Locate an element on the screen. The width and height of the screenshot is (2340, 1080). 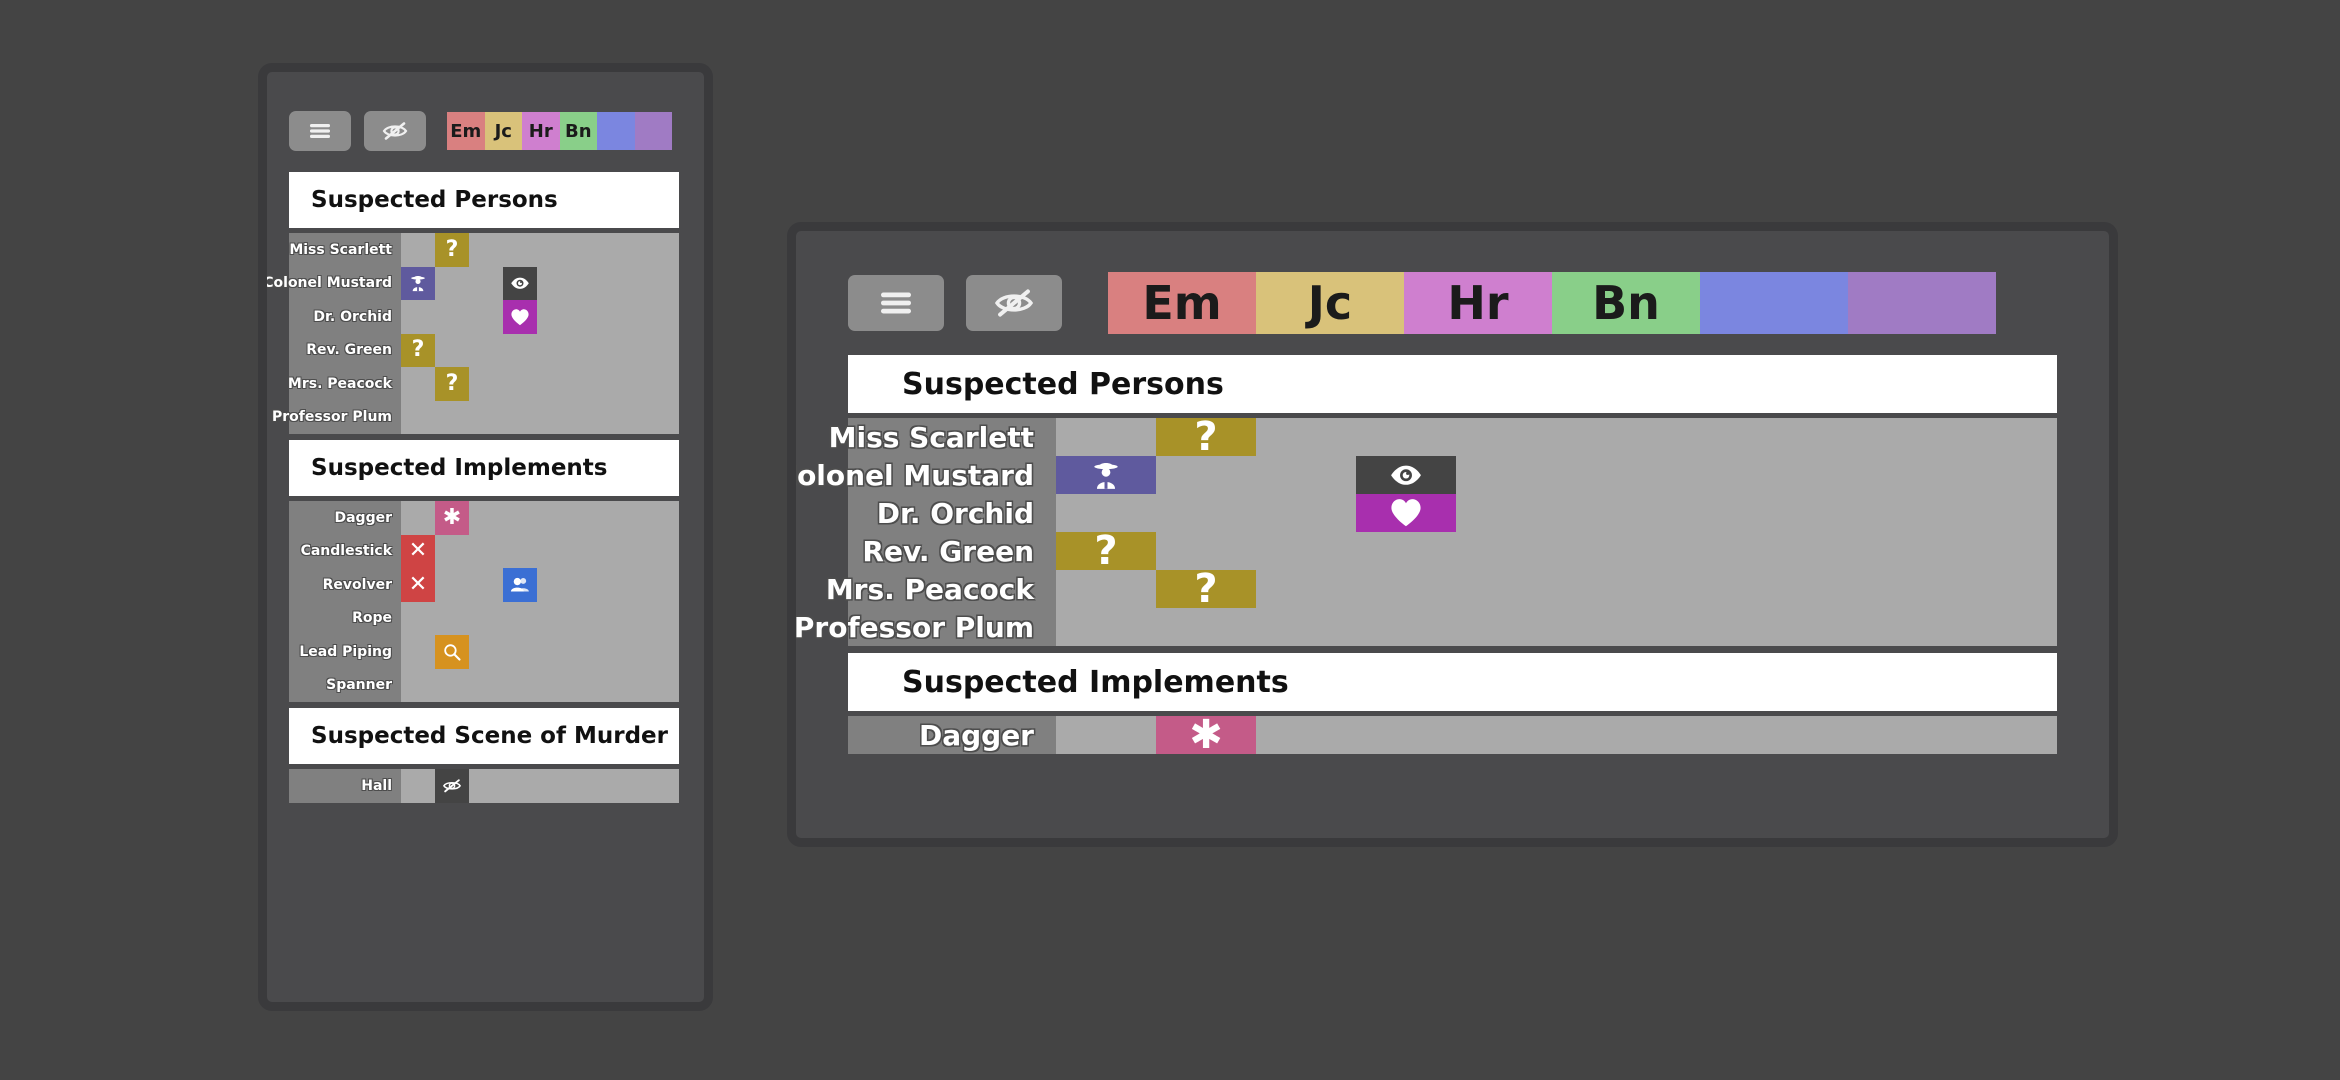
eye-icon is located at coordinates (1406, 475).